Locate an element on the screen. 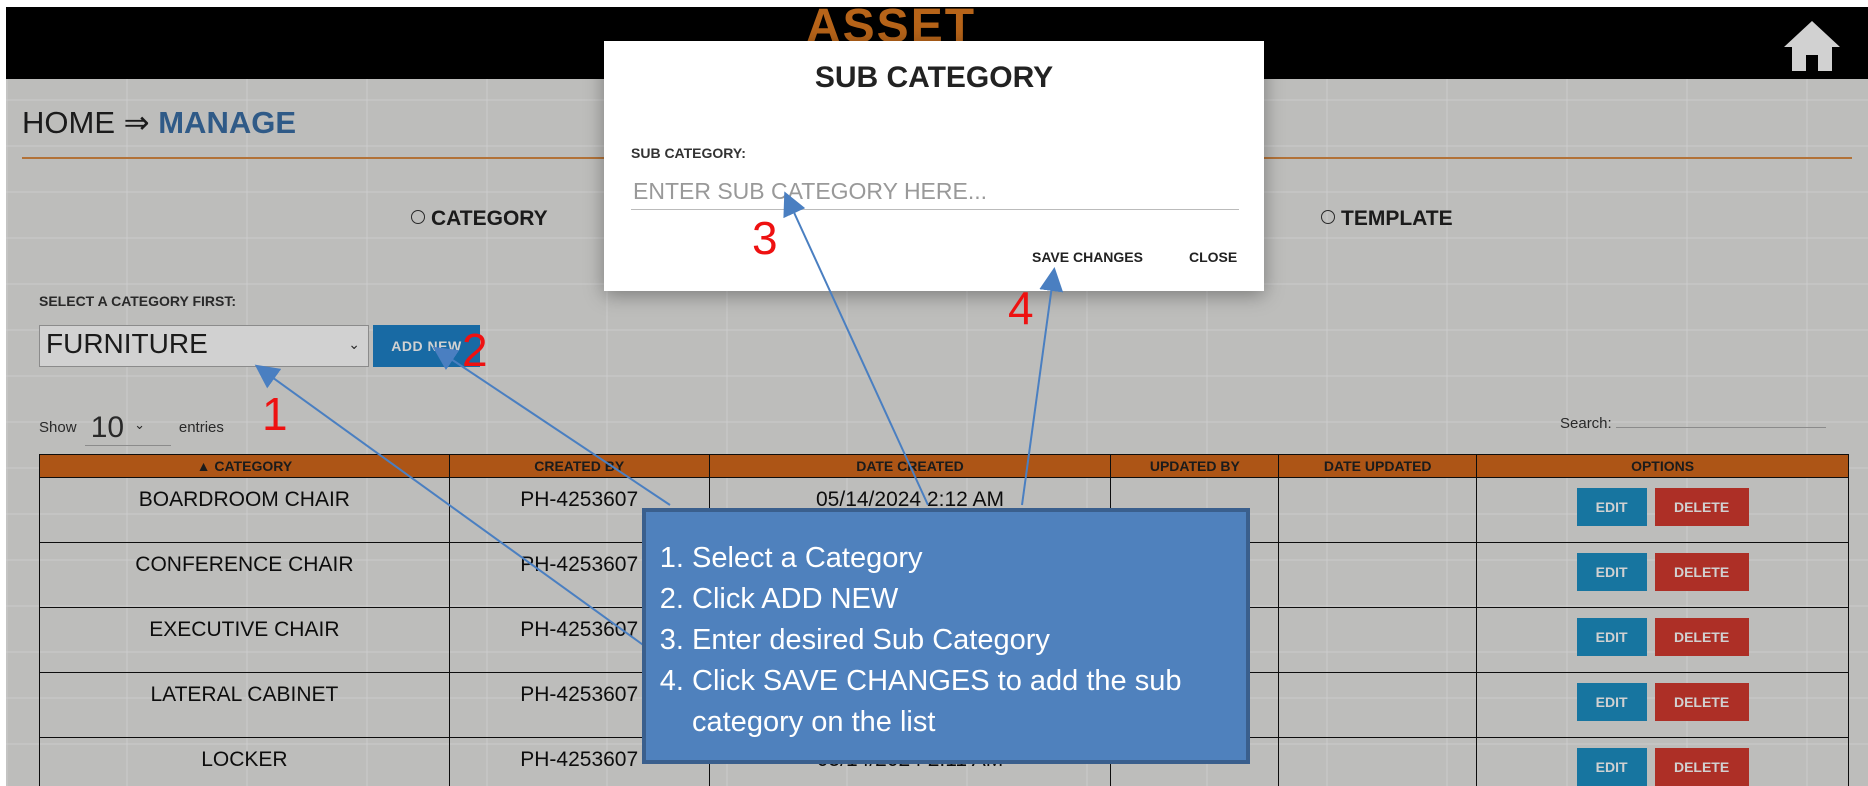 Image resolution: width=1868 pixels, height=786 pixels. instruction-step: Select a Category is located at coordinates (962, 558).